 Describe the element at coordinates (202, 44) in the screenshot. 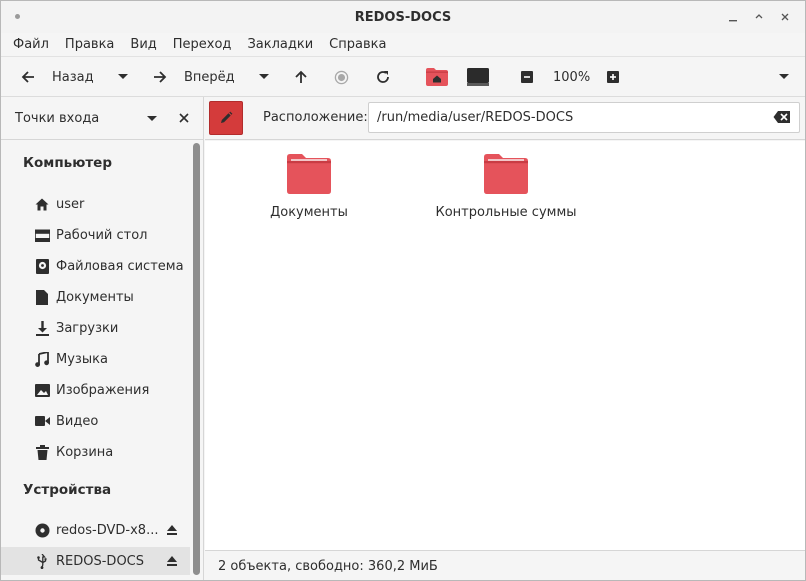

I see `menu-go: Переход` at that location.